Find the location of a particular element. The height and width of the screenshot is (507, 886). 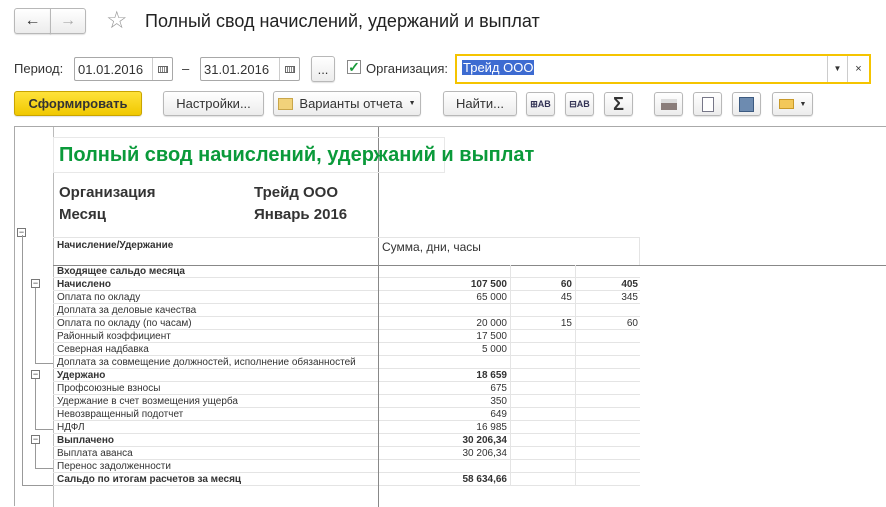

table-row: Оплата по окладу (по часам) 20 000 15 60 is located at coordinates (346, 323).